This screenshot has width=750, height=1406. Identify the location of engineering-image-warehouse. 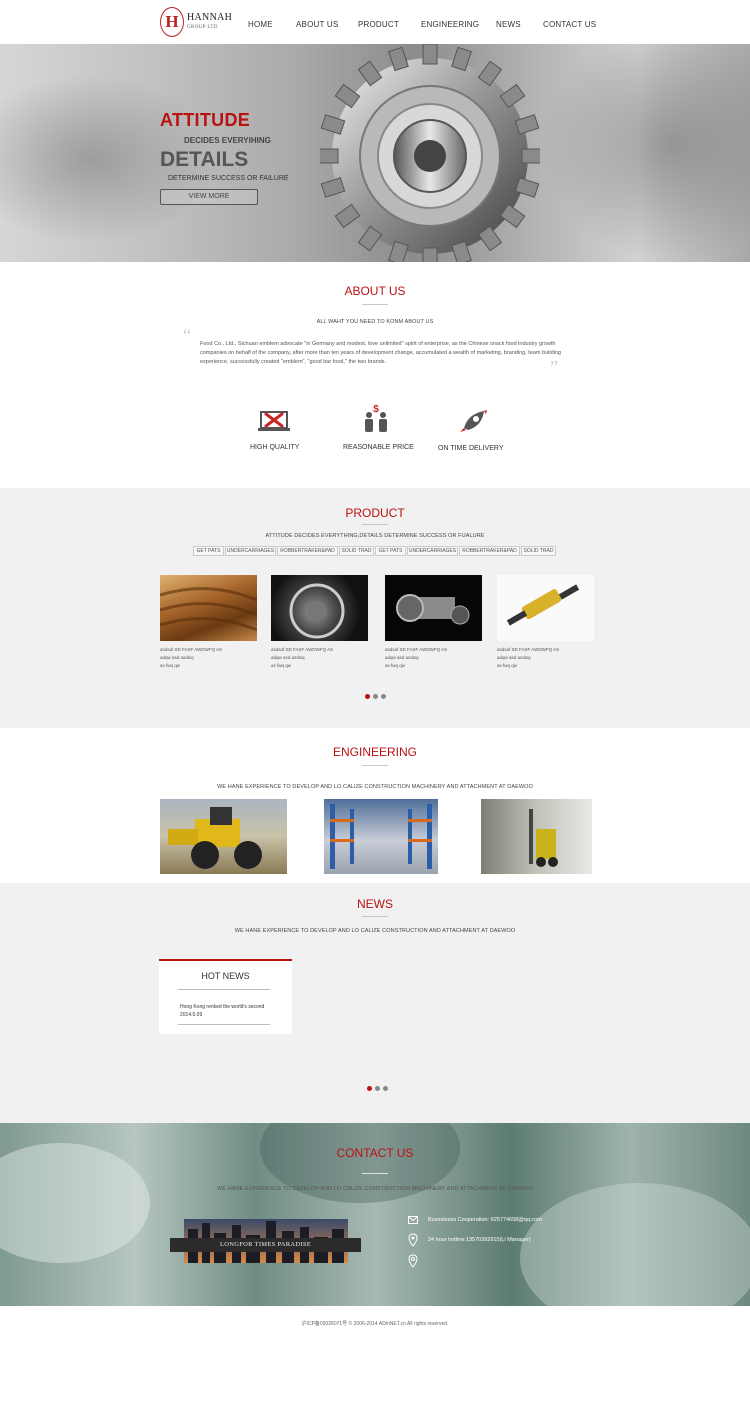
(381, 836).